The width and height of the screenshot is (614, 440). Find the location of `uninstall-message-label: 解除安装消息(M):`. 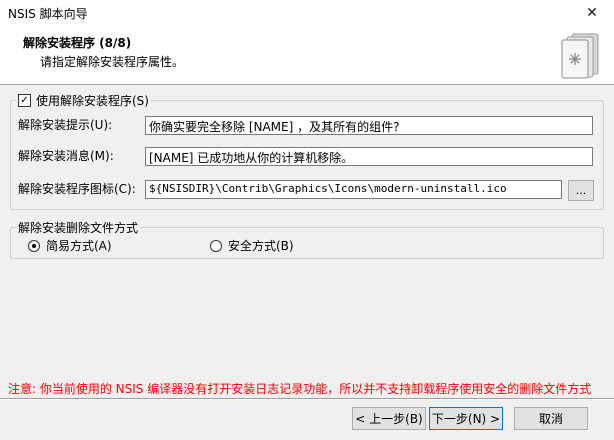

uninstall-message-label: 解除安装消息(M): is located at coordinates (66, 156).